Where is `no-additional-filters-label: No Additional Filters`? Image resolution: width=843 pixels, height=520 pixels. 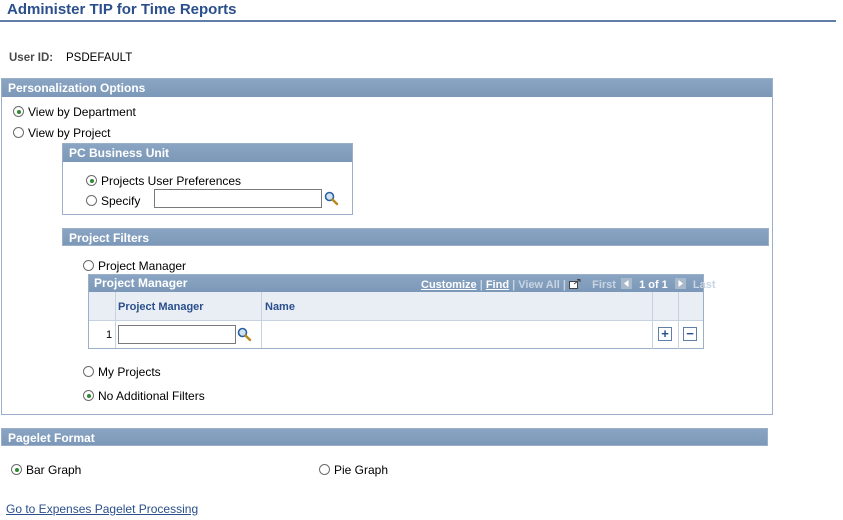
no-additional-filters-label: No Additional Filters is located at coordinates (151, 395).